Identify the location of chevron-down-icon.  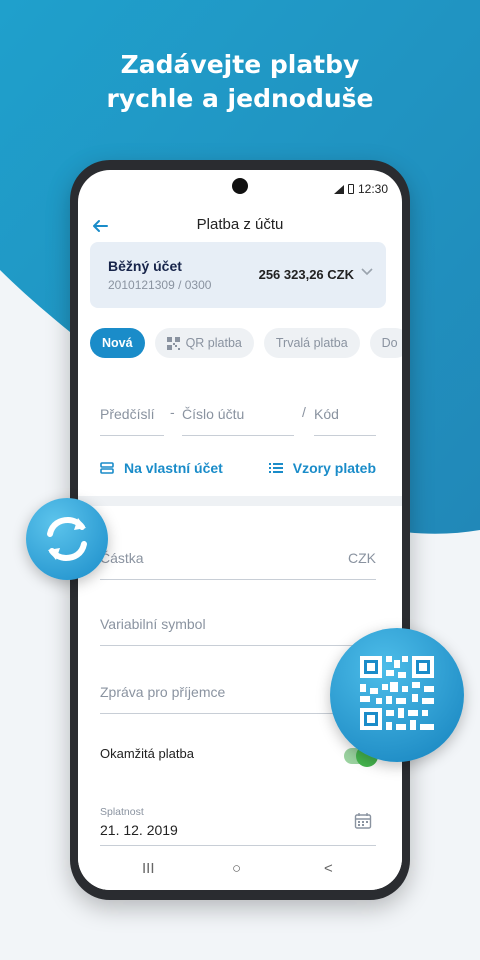
(367, 272).